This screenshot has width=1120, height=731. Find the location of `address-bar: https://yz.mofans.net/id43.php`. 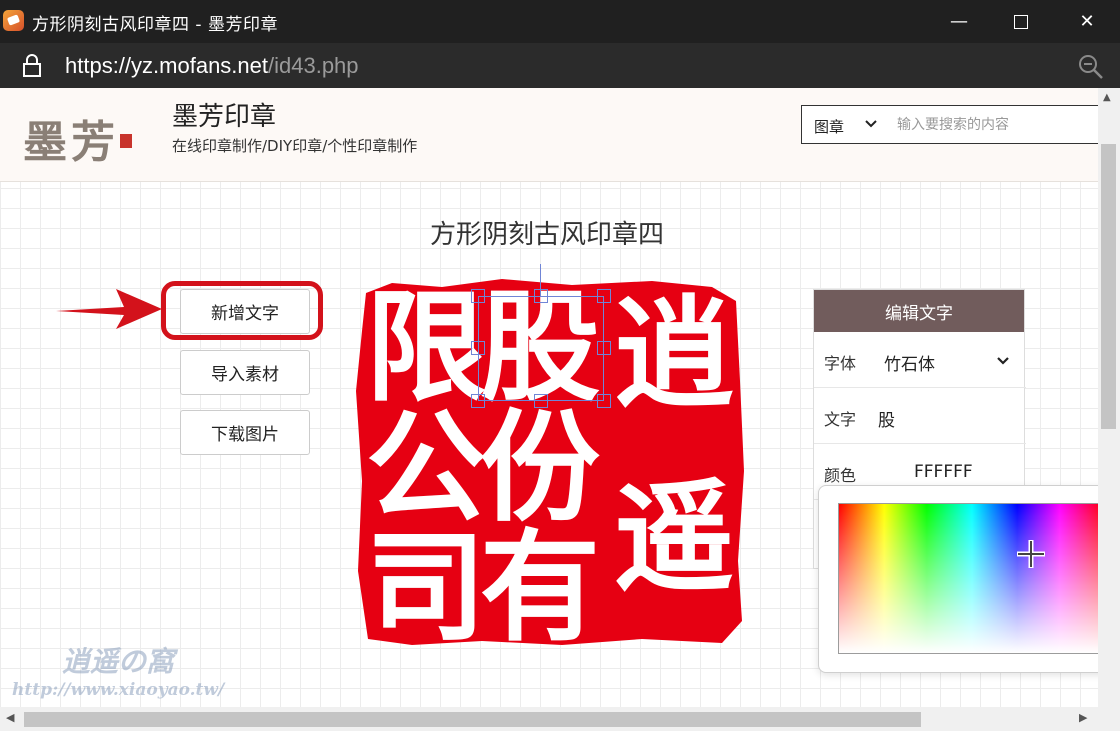

address-bar: https://yz.mofans.net/id43.php is located at coordinates (560, 65).